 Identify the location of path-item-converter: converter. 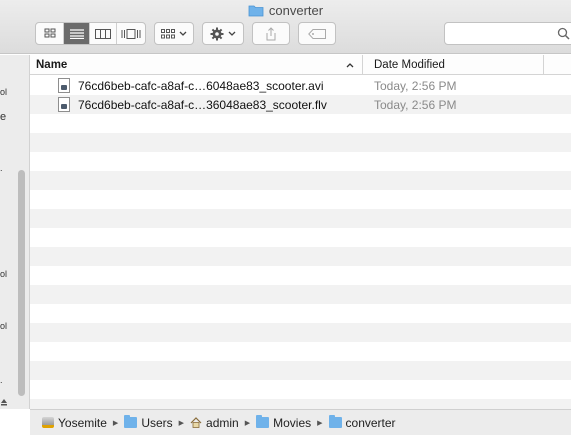
(362, 422).